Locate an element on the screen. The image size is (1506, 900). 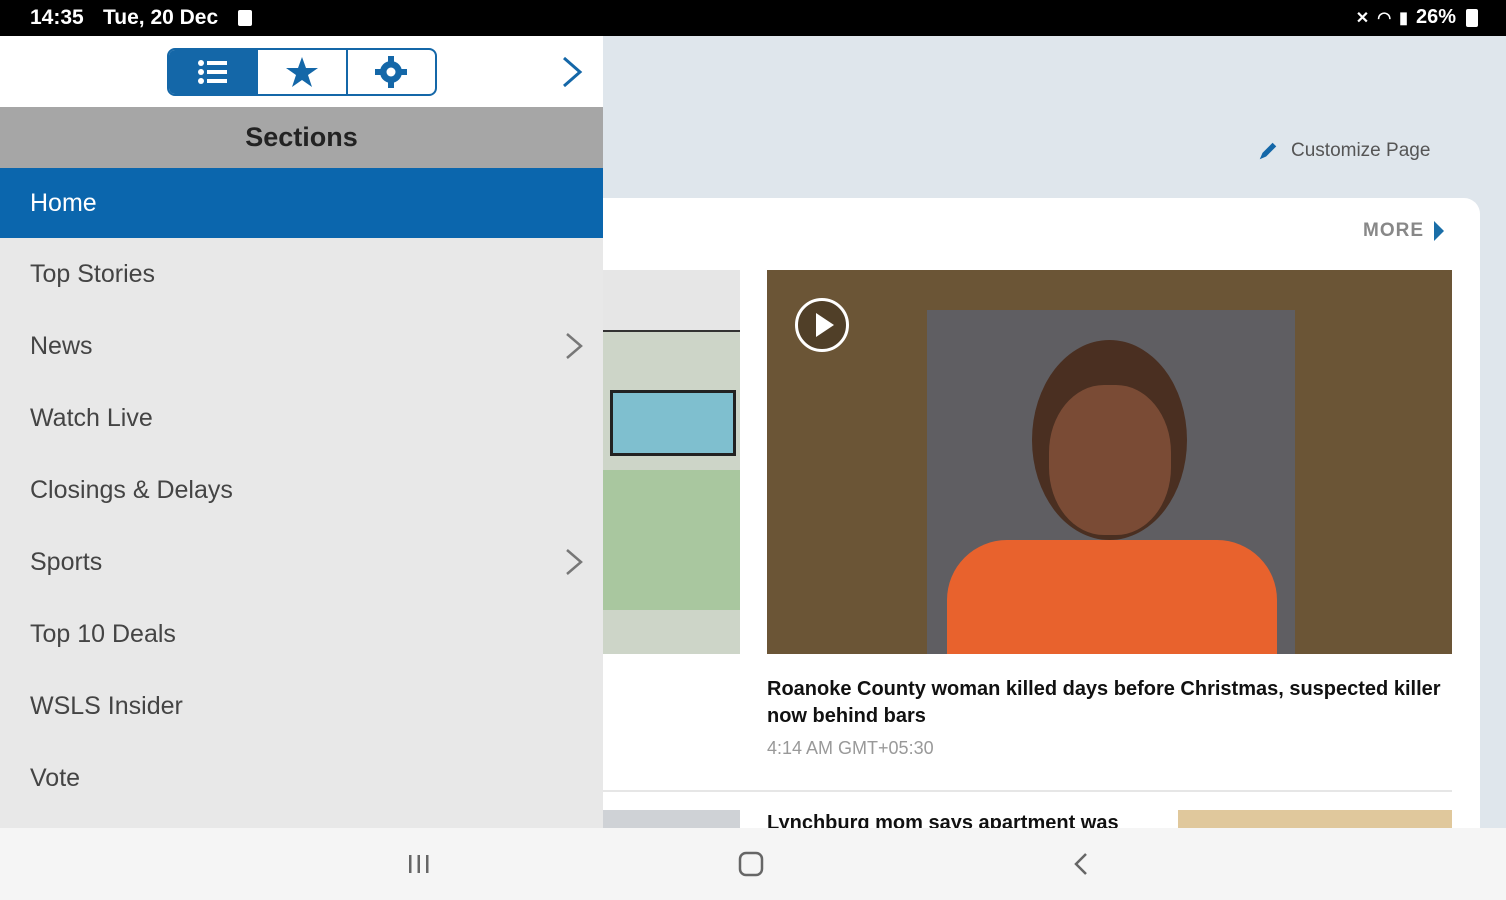
customize-page-button: Customize Page is located at coordinates (1343, 151).